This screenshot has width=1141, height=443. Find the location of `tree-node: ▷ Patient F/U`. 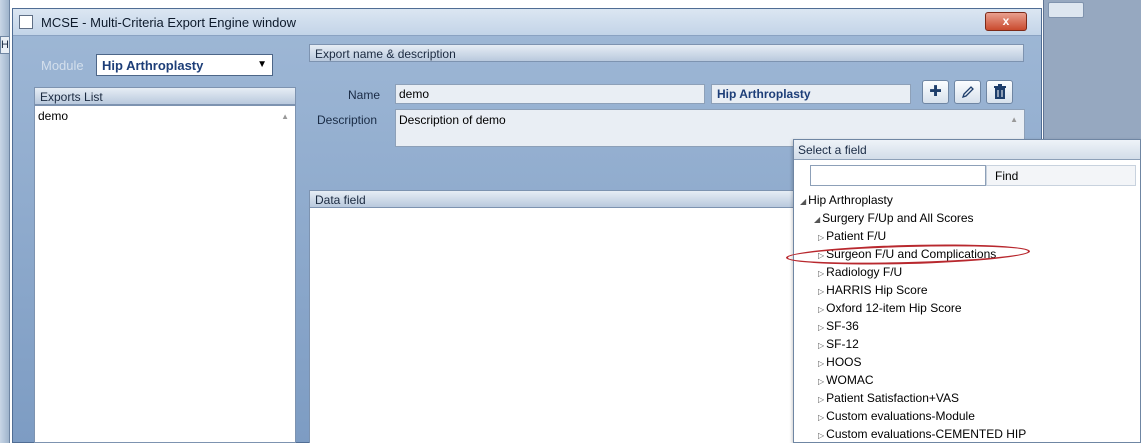

tree-node: ▷ Patient F/U is located at coordinates (852, 237).